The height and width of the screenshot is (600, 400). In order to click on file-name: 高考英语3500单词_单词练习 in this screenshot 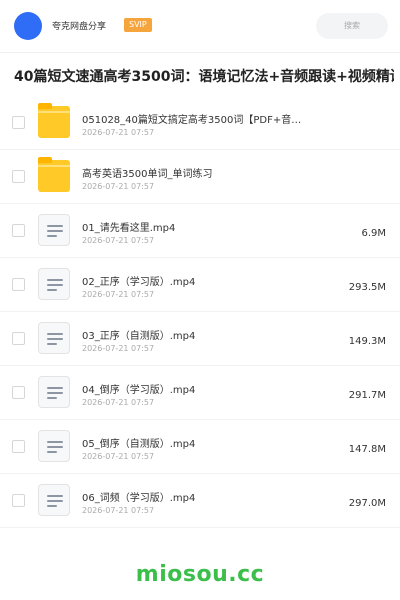, I will do `click(192, 172)`.